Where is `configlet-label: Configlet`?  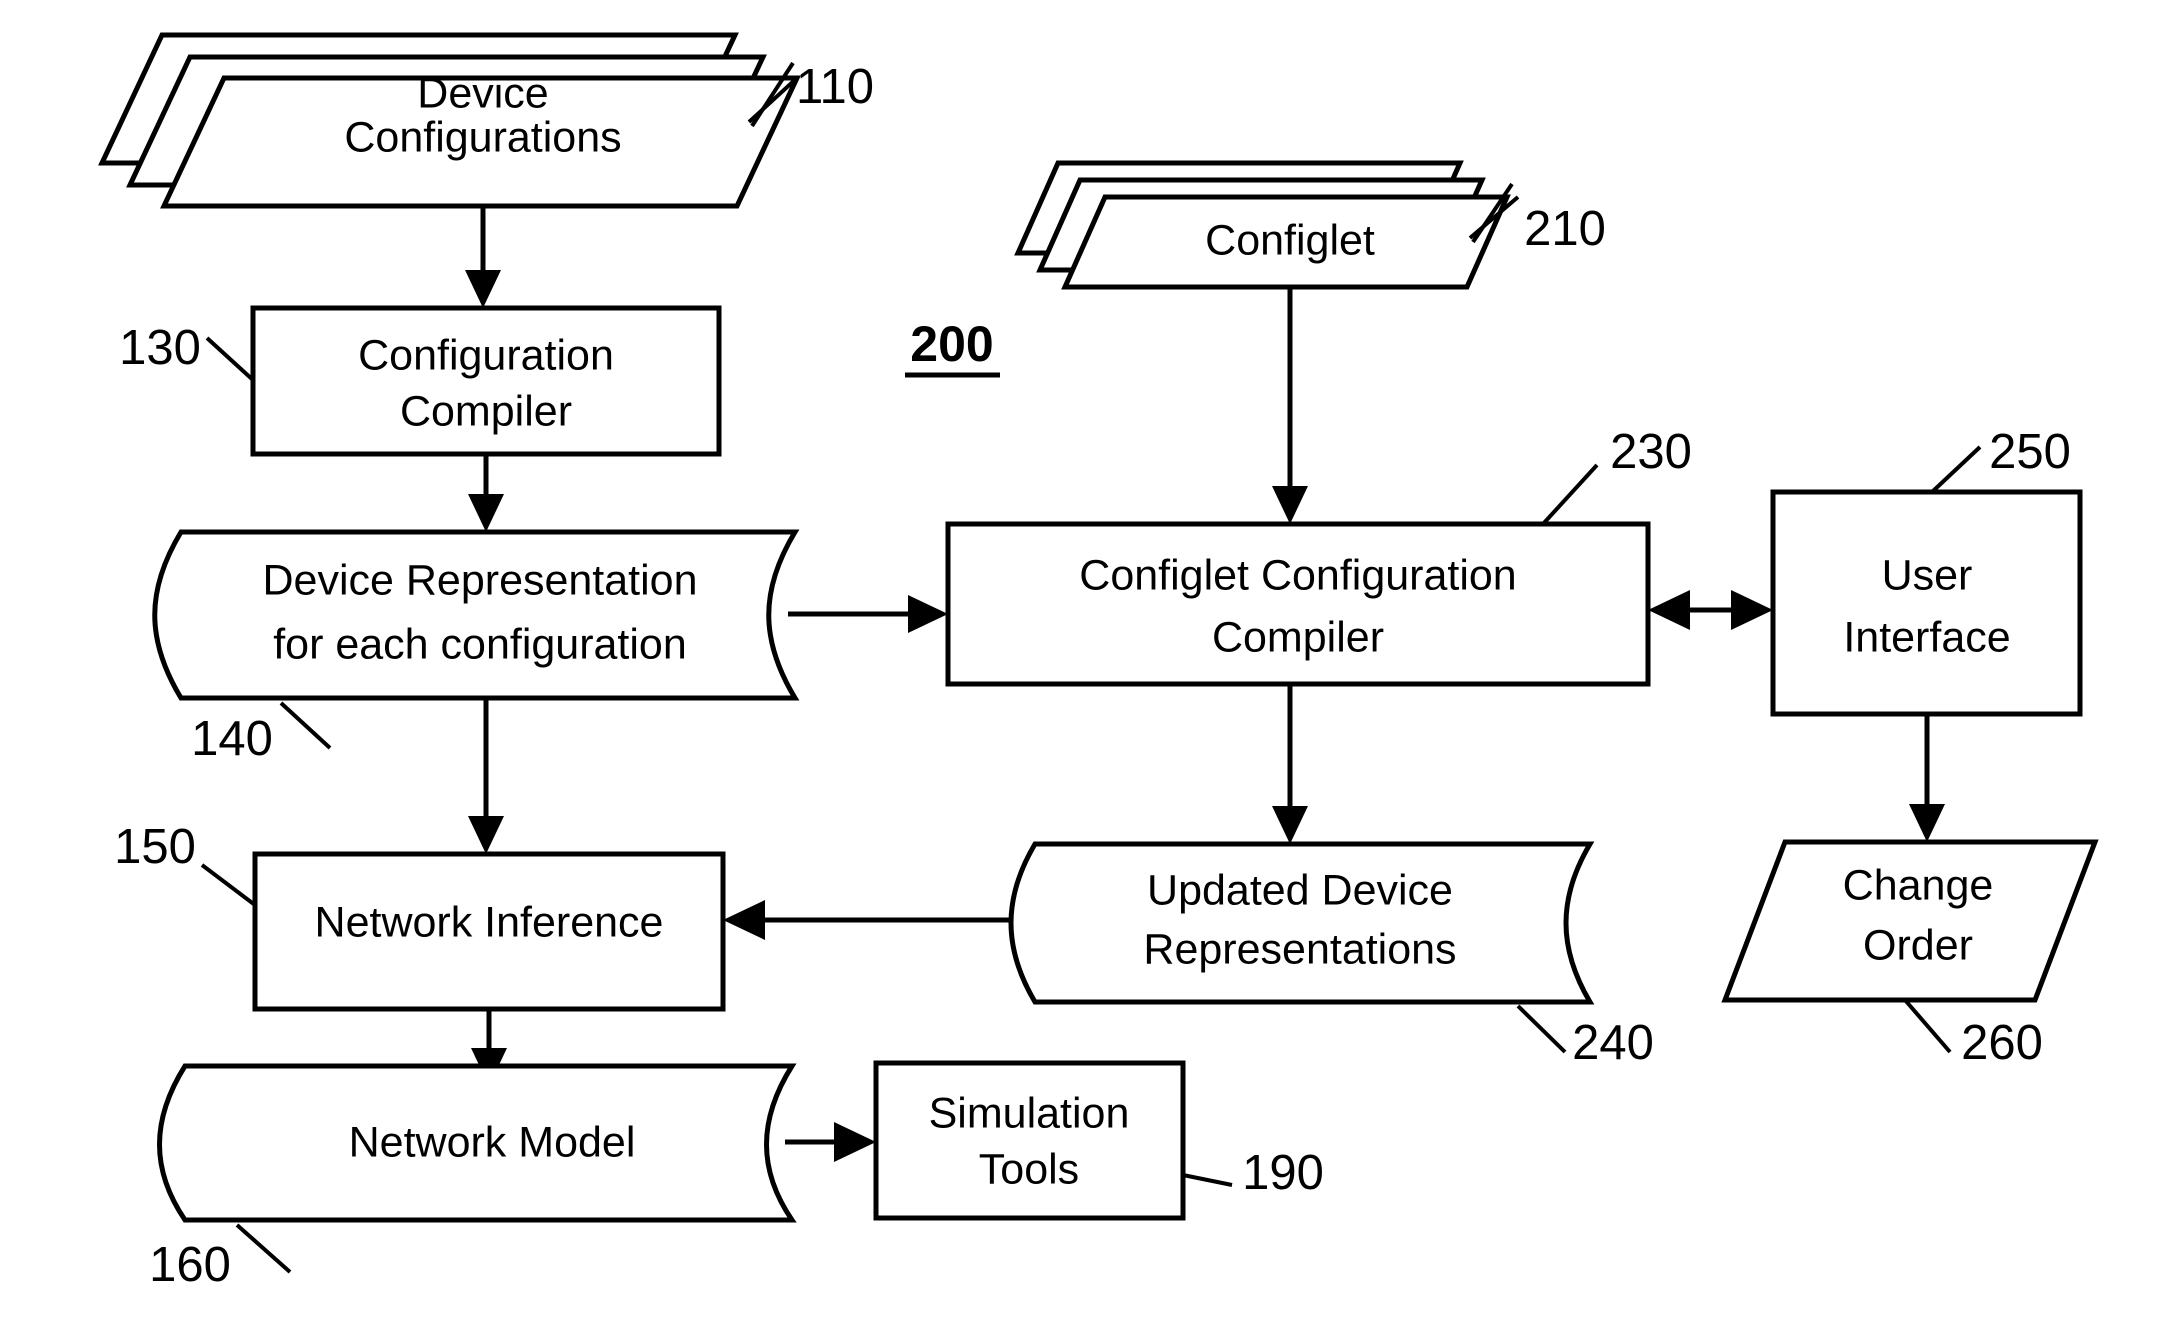 configlet-label: Configlet is located at coordinates (1290, 240).